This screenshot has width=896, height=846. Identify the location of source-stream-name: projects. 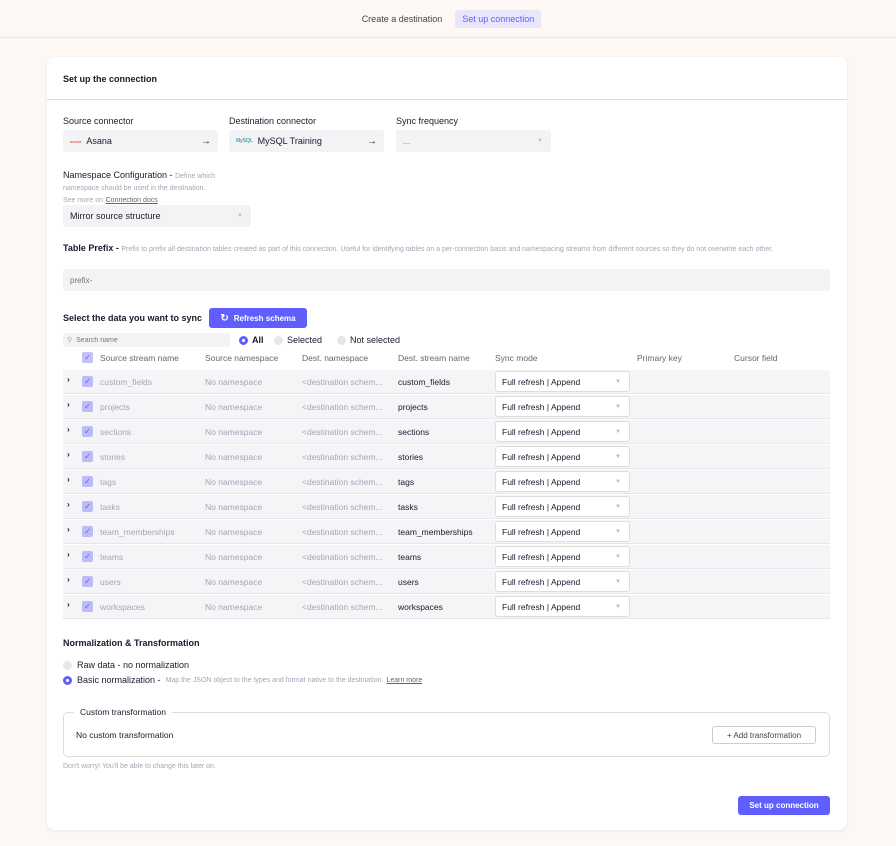
(115, 407).